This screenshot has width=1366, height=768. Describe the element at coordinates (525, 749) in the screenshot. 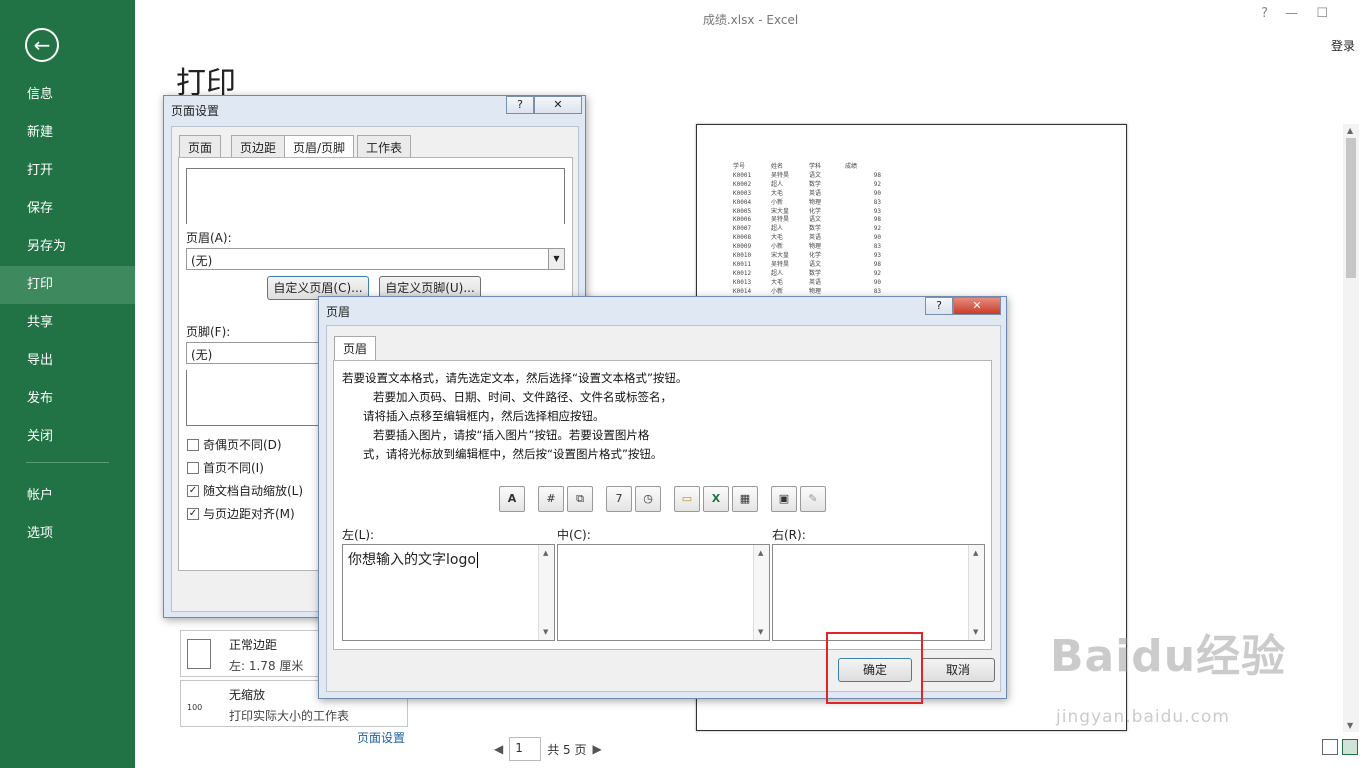

I see `page-number-input: 1` at that location.